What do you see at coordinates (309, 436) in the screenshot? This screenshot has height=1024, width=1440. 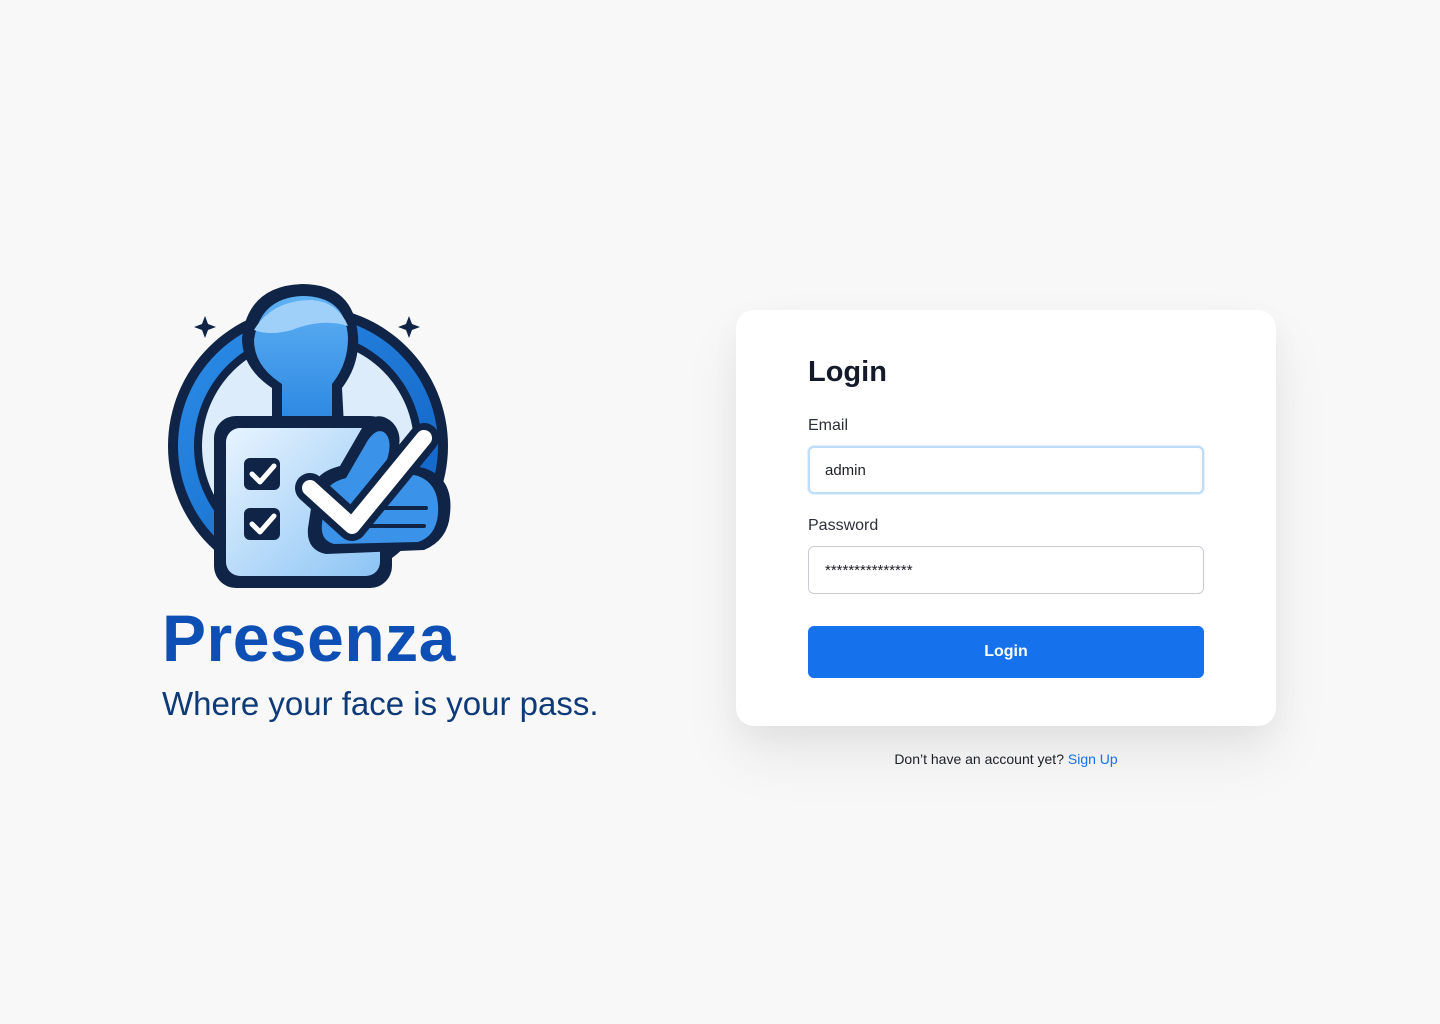 I see `presenza-logo-icon` at bounding box center [309, 436].